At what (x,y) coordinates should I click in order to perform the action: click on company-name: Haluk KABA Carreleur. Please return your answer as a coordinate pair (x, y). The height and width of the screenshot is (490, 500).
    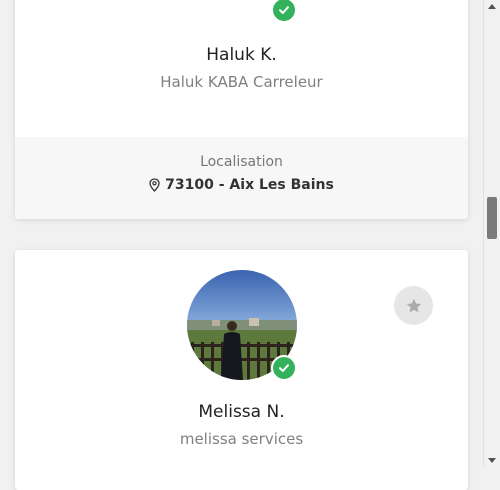
    Looking at the image, I should click on (241, 82).